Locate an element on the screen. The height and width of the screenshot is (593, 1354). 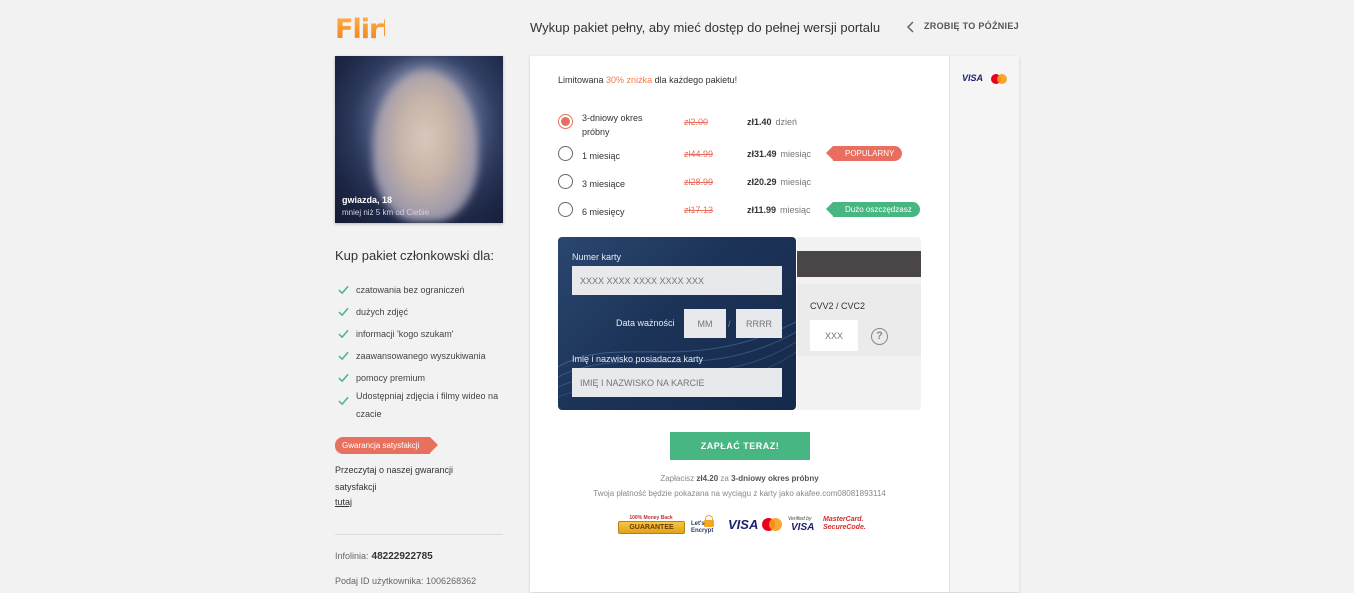
plan-price: zł31.49 miesiąc is located at coordinates (779, 154).